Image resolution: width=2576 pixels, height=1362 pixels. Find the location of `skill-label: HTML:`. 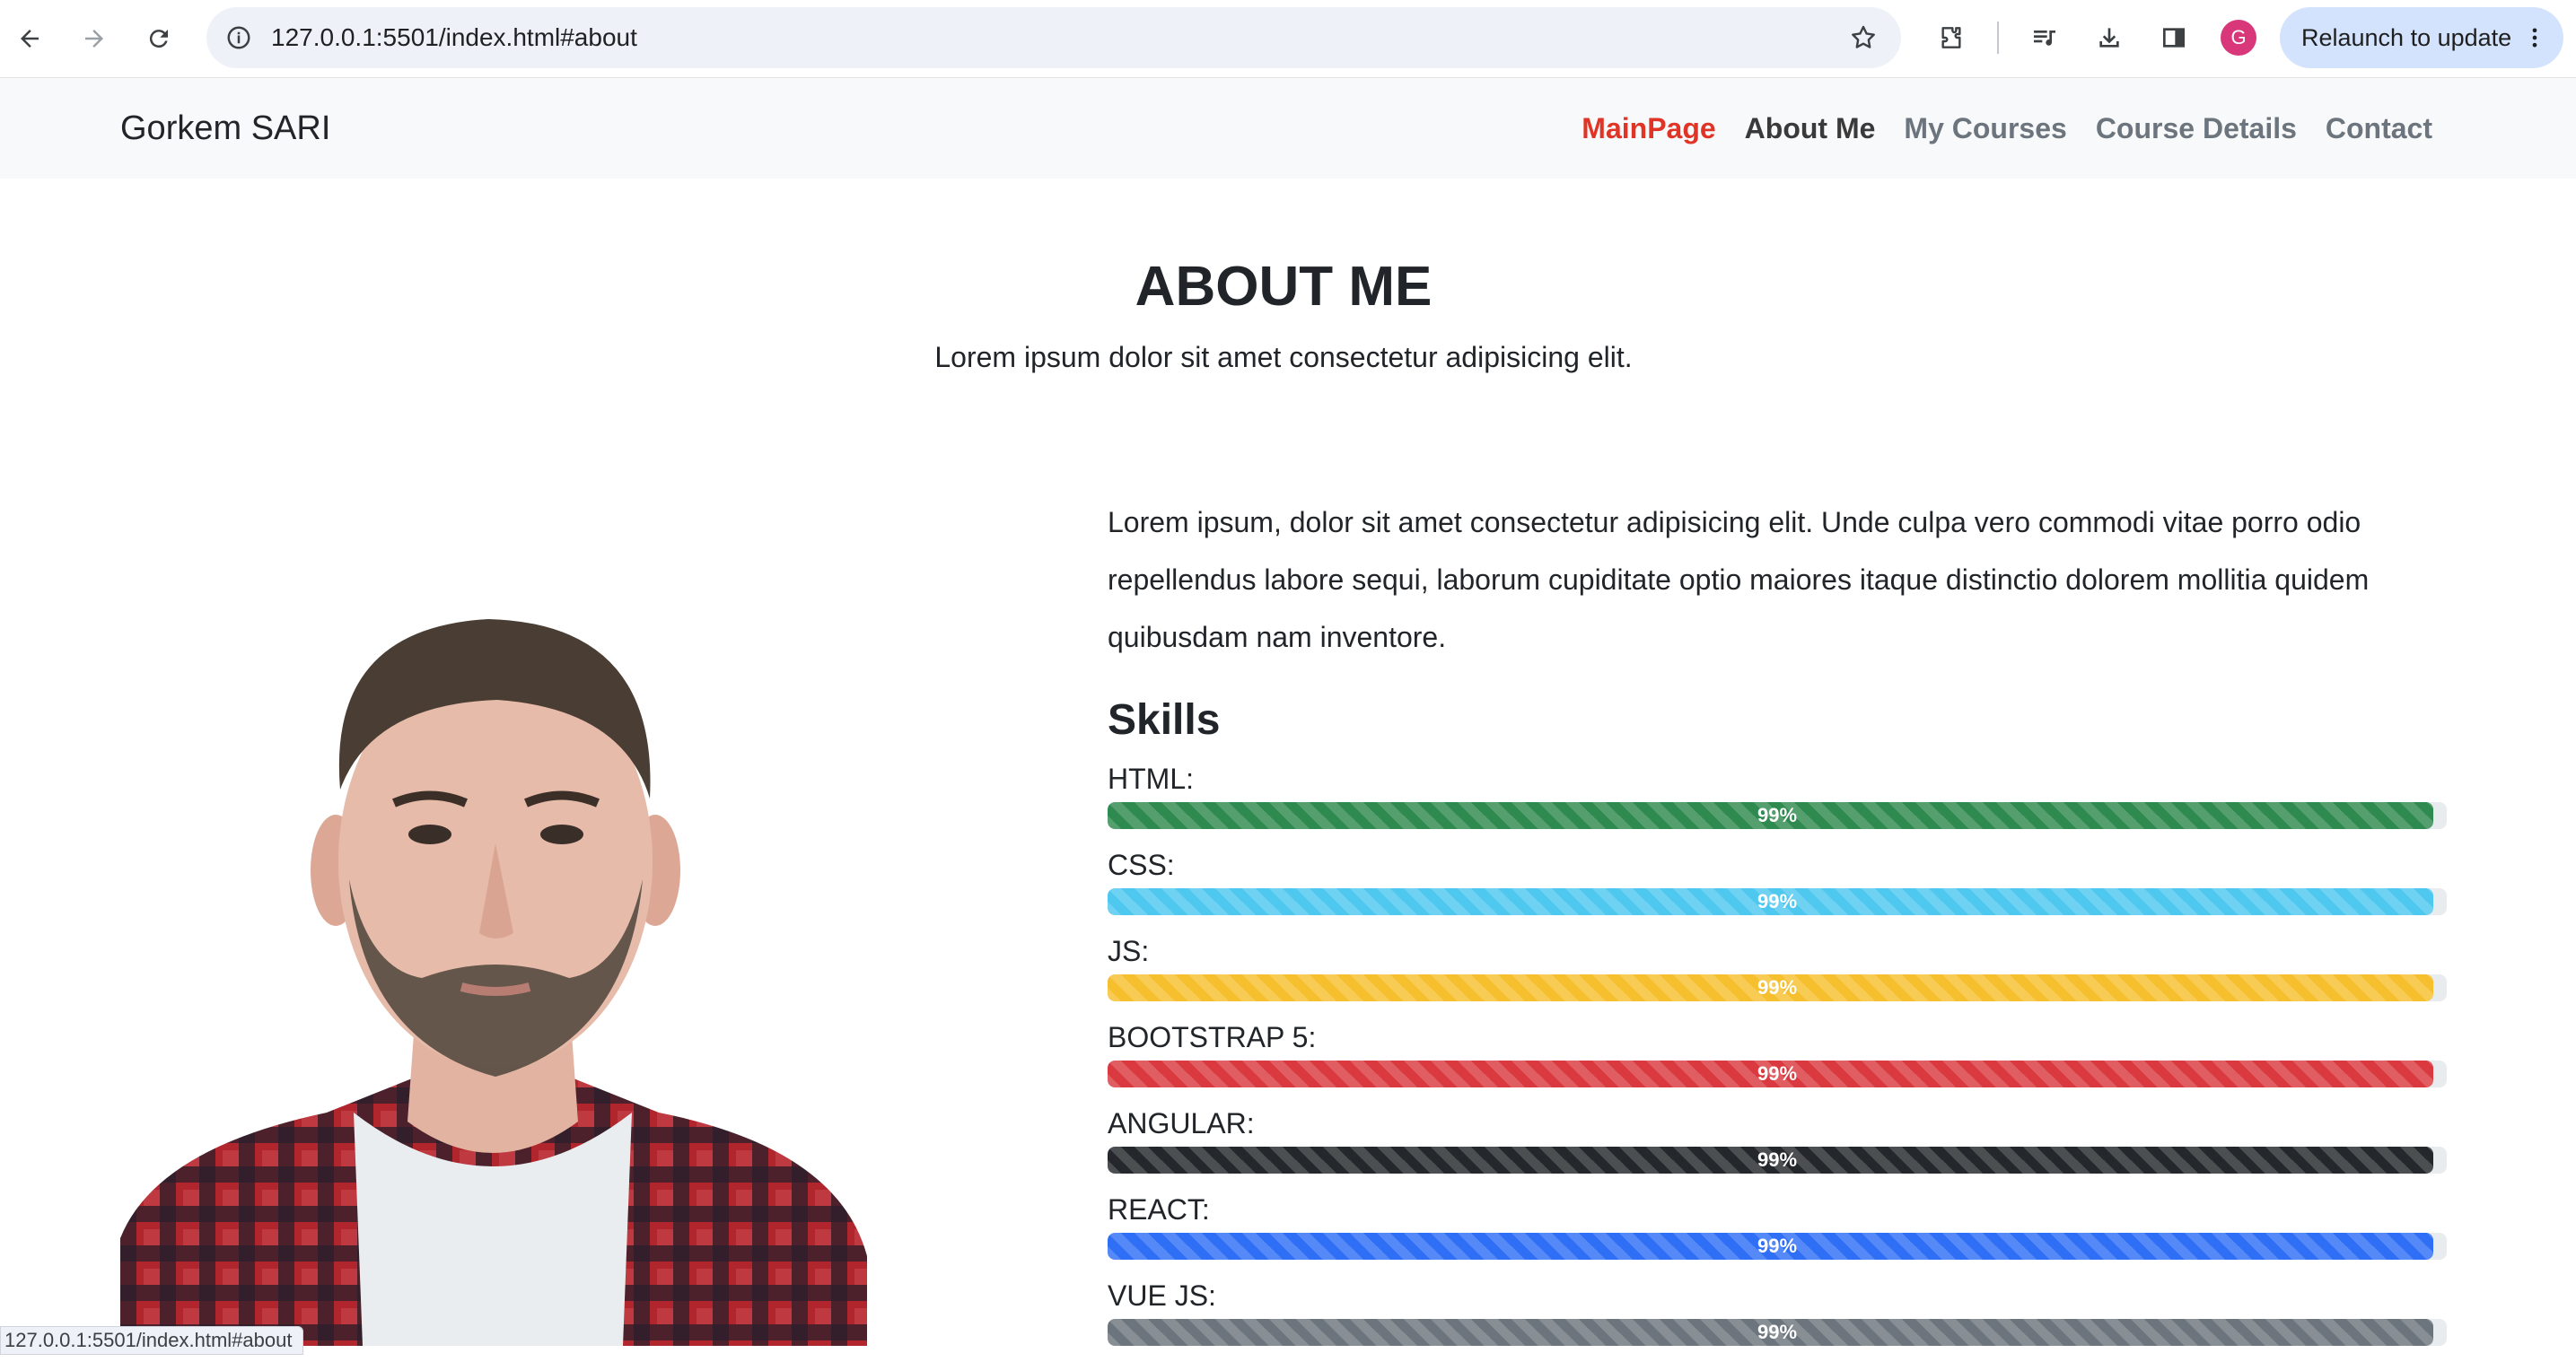

skill-label: HTML: is located at coordinates (1151, 779).